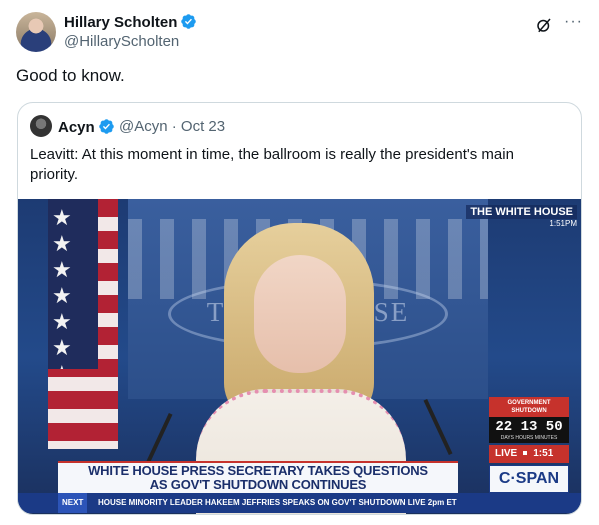  What do you see at coordinates (258, 484) in the screenshot?
I see `headline-line-2: AS GOV'T SHUTDOWN CONTINUES` at bounding box center [258, 484].